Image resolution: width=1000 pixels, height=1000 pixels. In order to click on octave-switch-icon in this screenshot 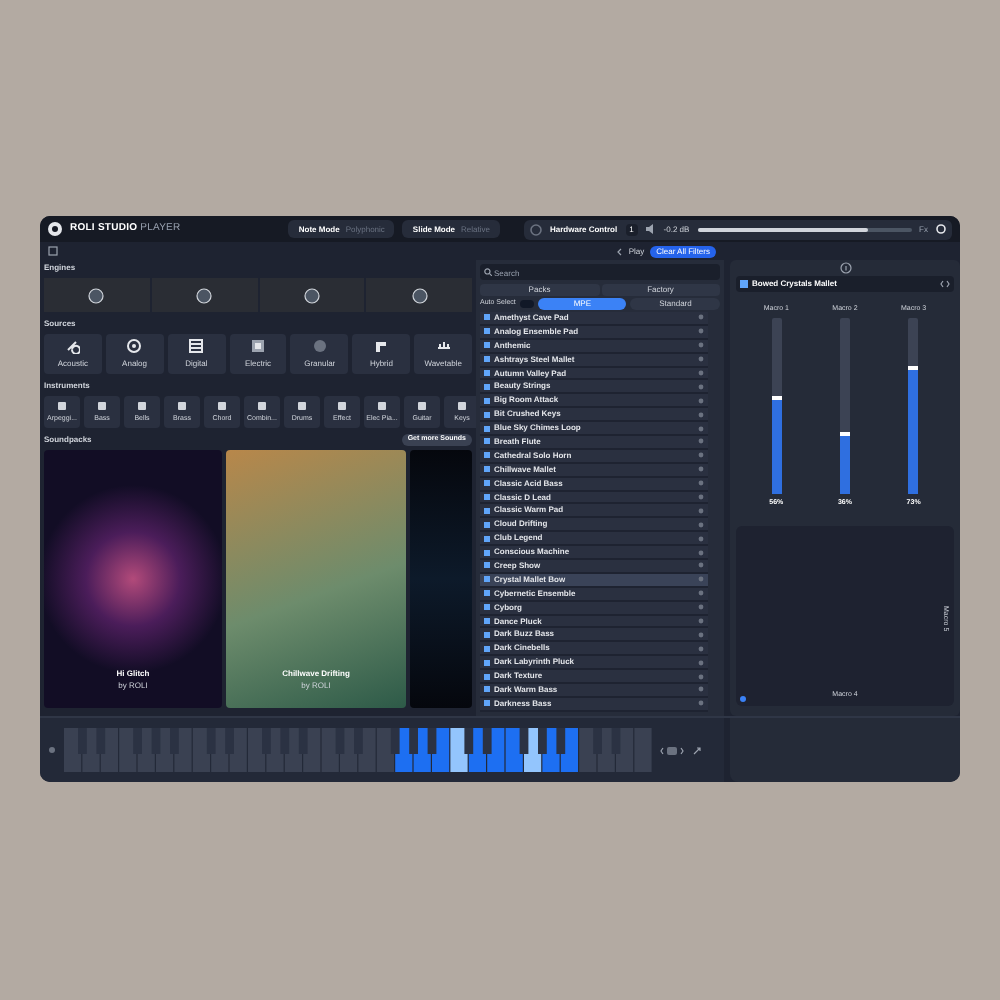, I will do `click(672, 750)`.